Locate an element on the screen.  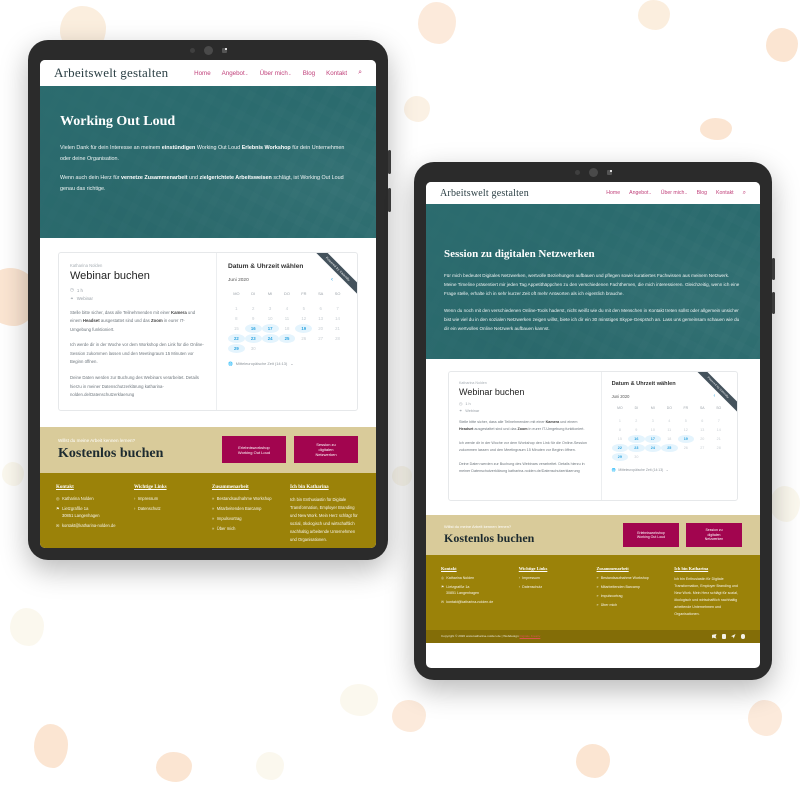
timezone-label: Mitteleuropäische Zeit (14:13) is located at coordinates (261, 363).